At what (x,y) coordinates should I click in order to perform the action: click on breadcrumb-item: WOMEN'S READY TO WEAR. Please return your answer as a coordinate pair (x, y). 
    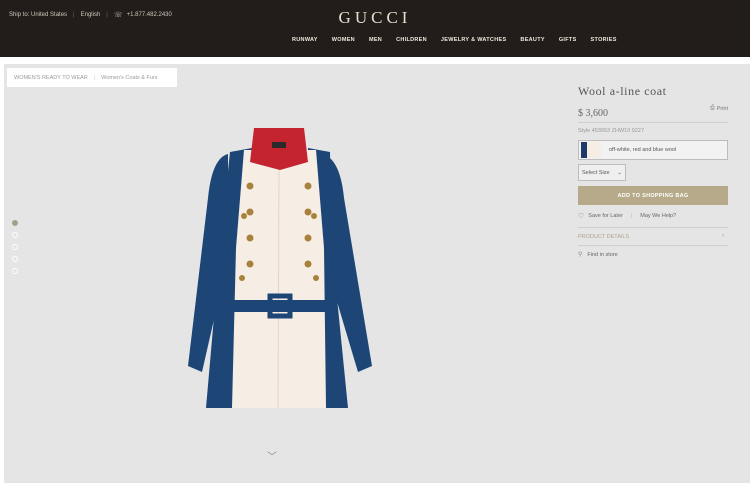
    Looking at the image, I should click on (51, 78).